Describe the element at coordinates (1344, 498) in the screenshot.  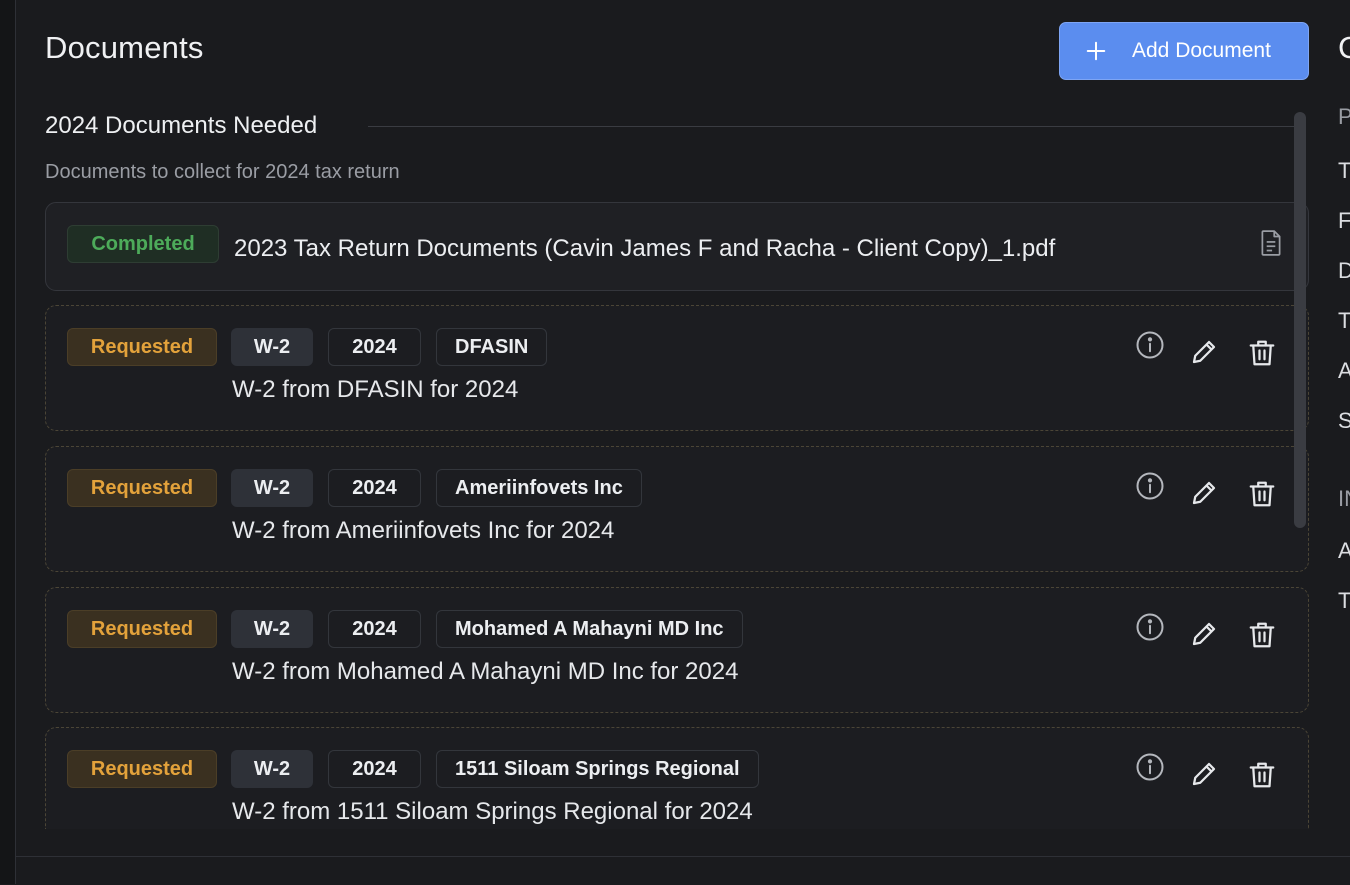
I see `right-panel-label: IN` at that location.